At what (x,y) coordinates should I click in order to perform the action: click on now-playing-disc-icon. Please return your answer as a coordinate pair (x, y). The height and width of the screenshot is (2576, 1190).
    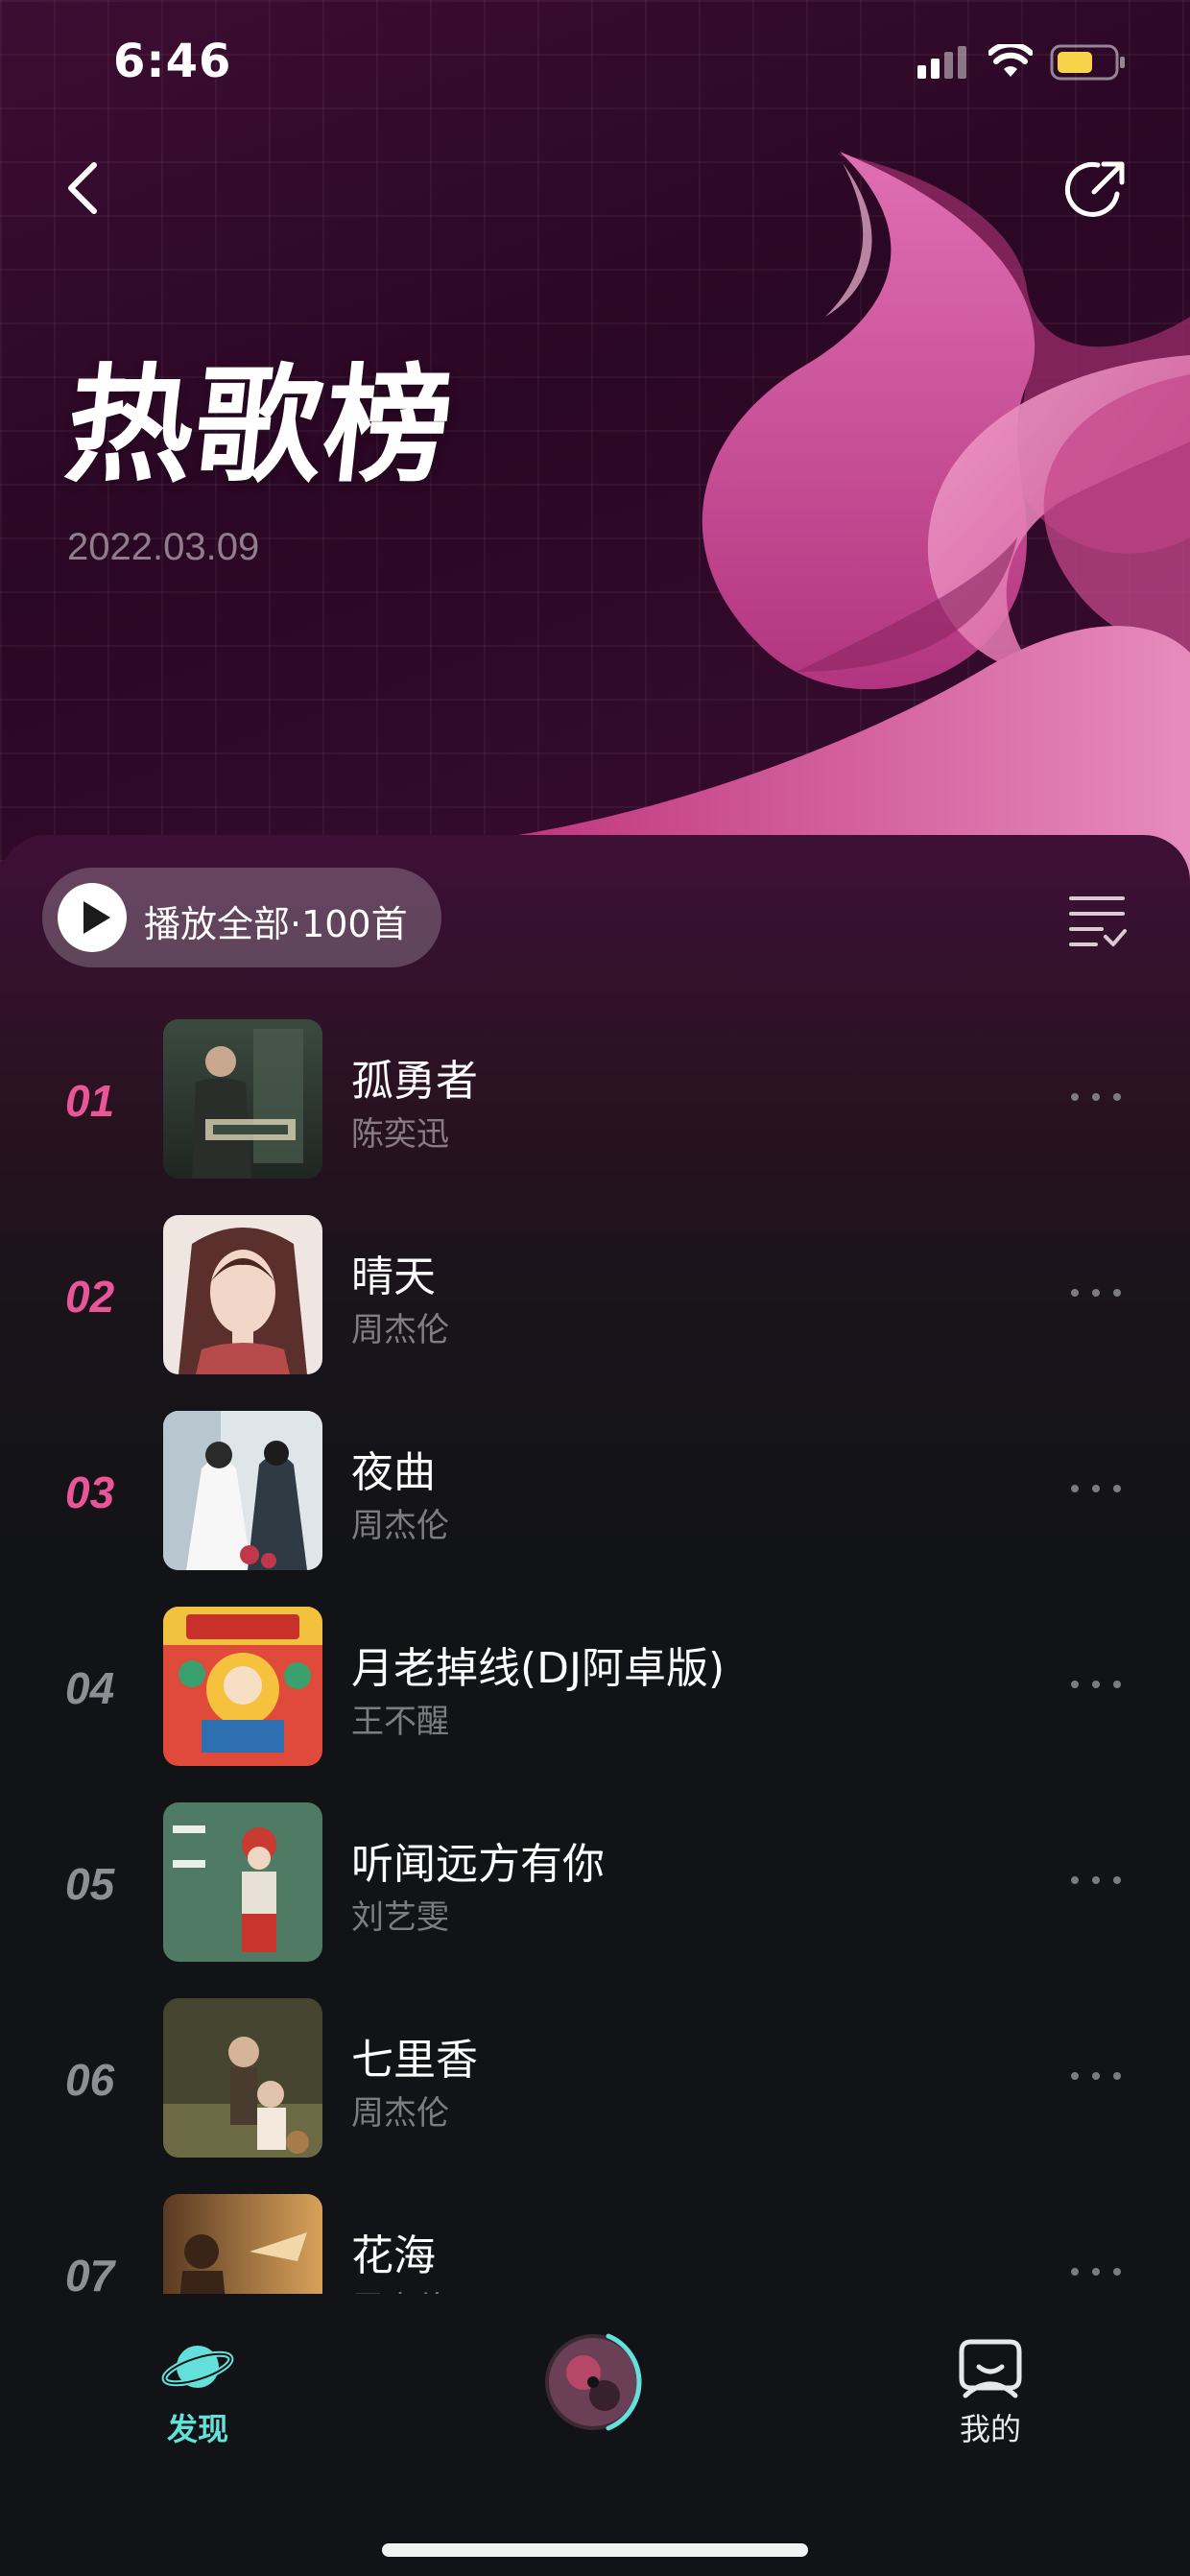
    Looking at the image, I should click on (594, 2382).